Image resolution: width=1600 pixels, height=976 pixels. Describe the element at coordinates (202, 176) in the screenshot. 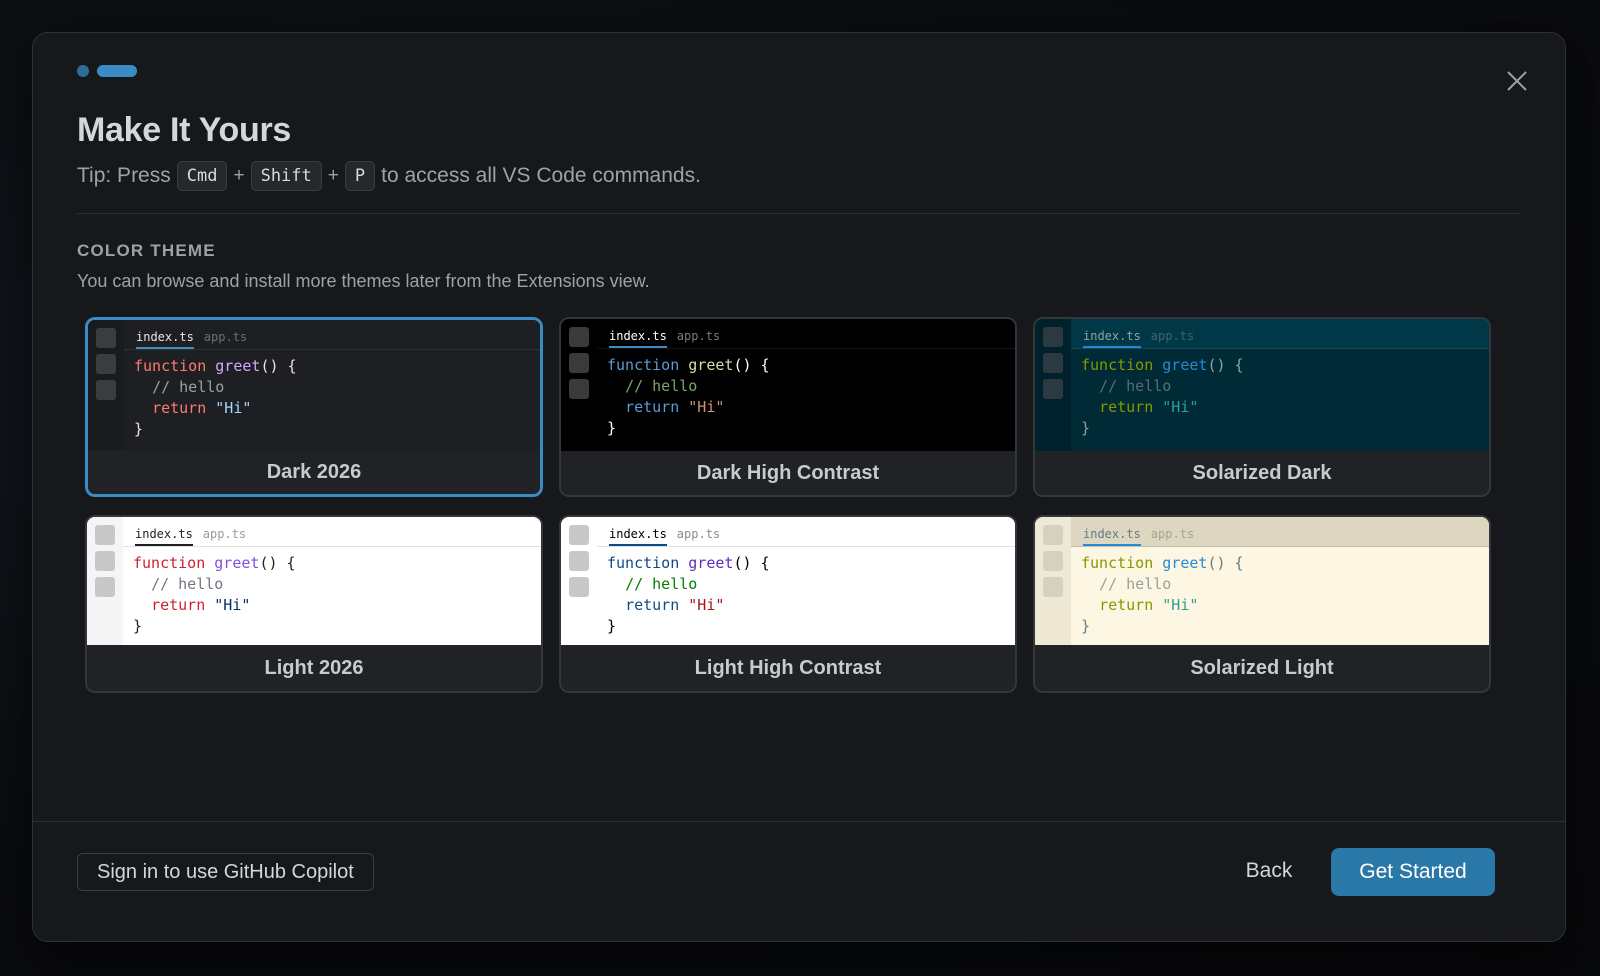

I see `key-cmd: Cmd` at that location.